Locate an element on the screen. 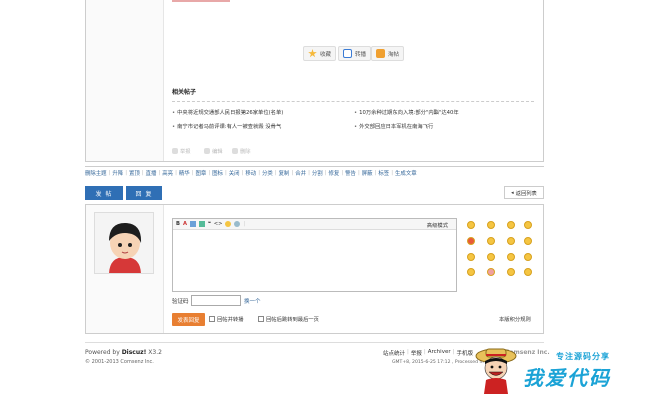 This screenshot has width=656, height=397. mod-tool-link: 分类 is located at coordinates (267, 173).